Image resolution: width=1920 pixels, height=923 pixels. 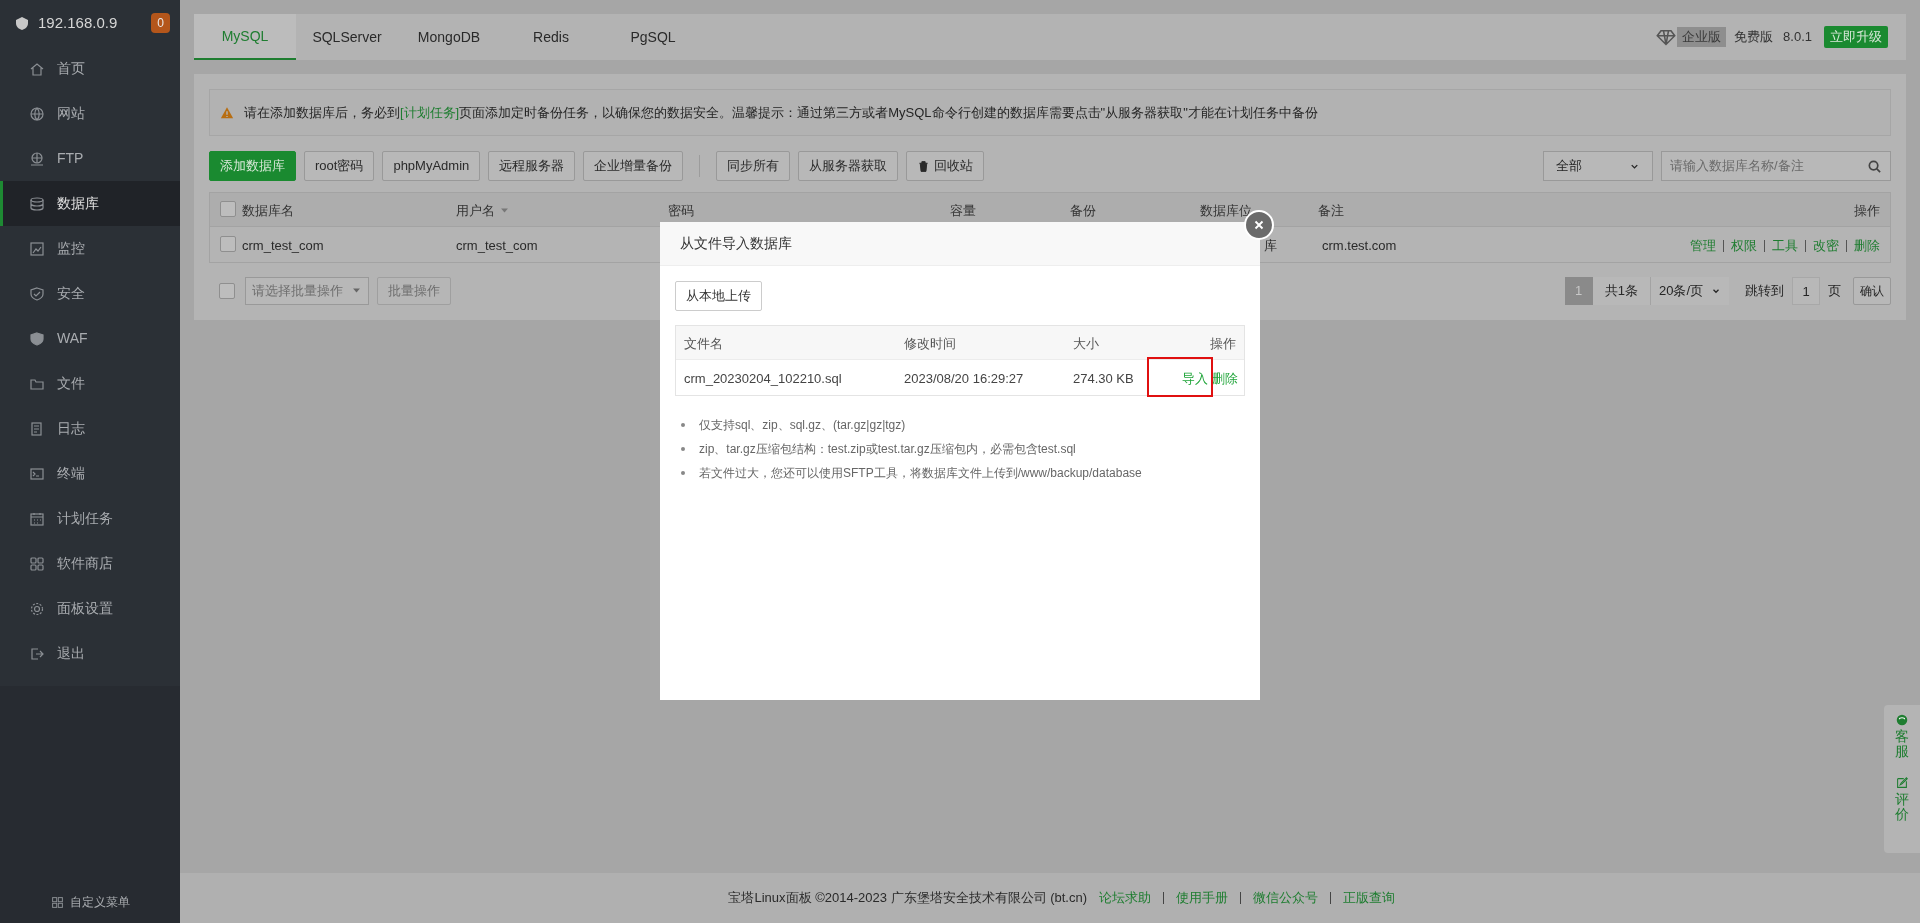 What do you see at coordinates (90, 203) in the screenshot?
I see `sidebar-item: 数据库` at bounding box center [90, 203].